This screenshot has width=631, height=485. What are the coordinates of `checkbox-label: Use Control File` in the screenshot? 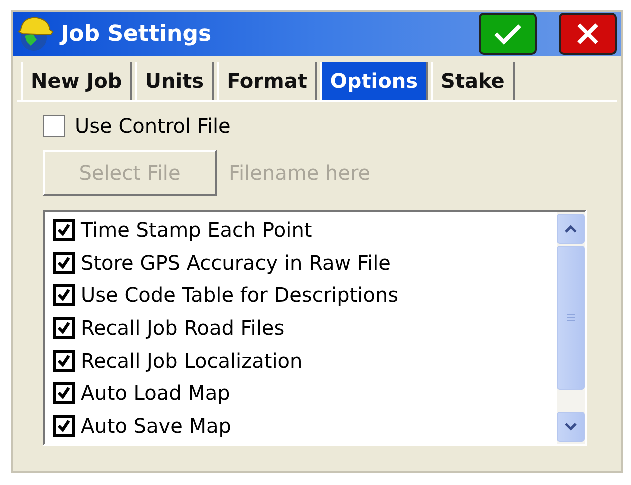 It's located at (153, 126).